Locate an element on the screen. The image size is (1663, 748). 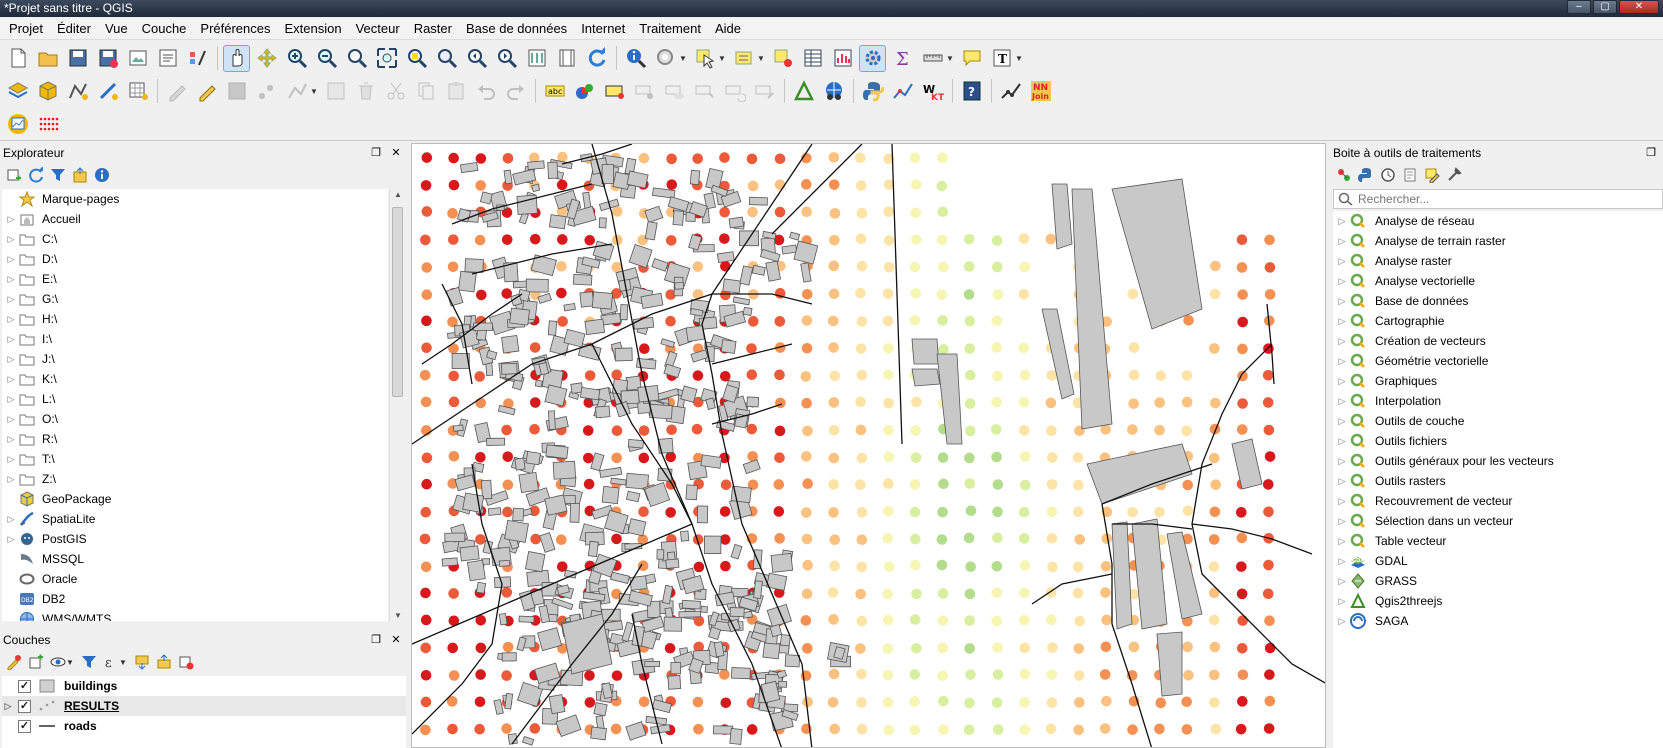
zoom-last-icon is located at coordinates (476, 58).